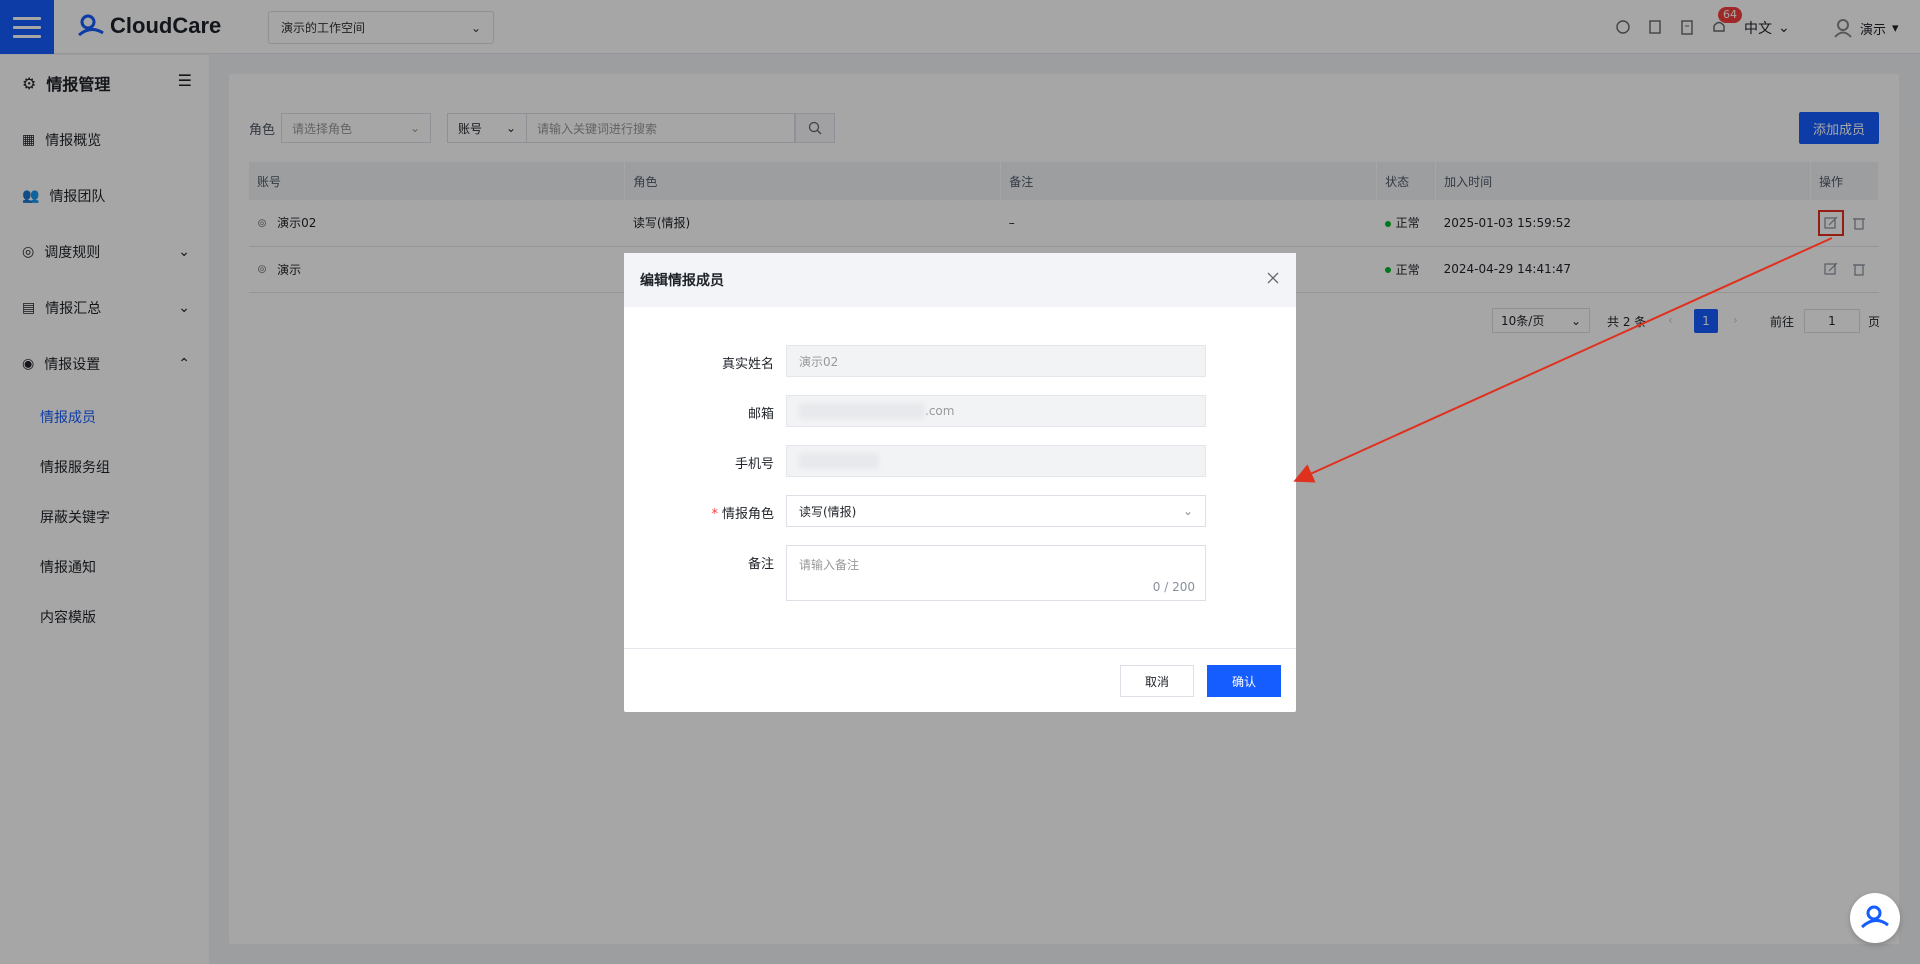  I want to click on name-field: 演示02, so click(996, 361).